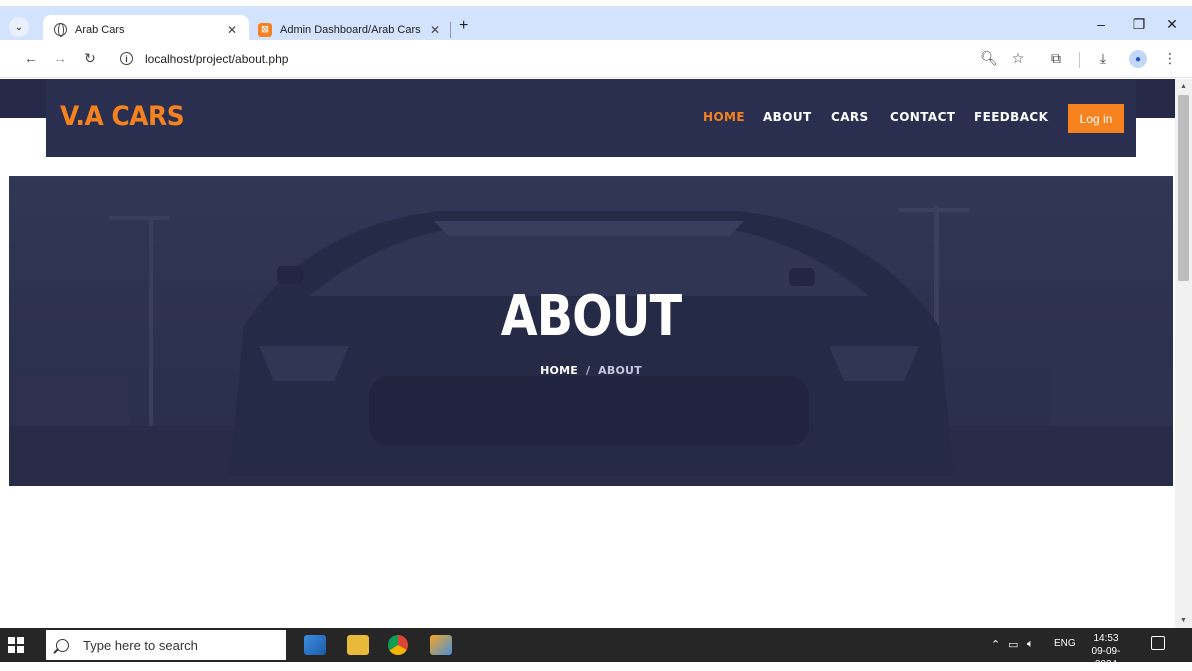 Image resolution: width=1192 pixels, height=671 pixels. What do you see at coordinates (315, 645) in the screenshot?
I see `sublime-app-icon` at bounding box center [315, 645].